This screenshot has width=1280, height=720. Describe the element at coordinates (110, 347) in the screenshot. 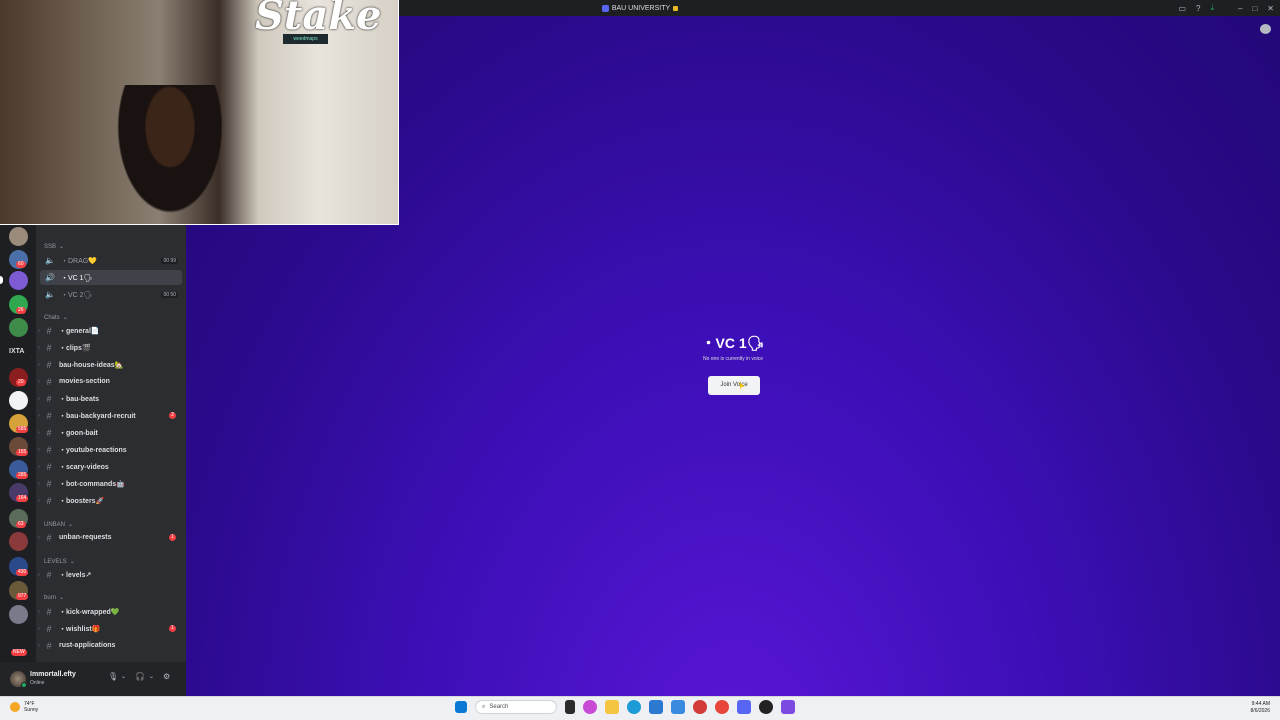

I see `text-channel: › # ・clips🎬` at that location.